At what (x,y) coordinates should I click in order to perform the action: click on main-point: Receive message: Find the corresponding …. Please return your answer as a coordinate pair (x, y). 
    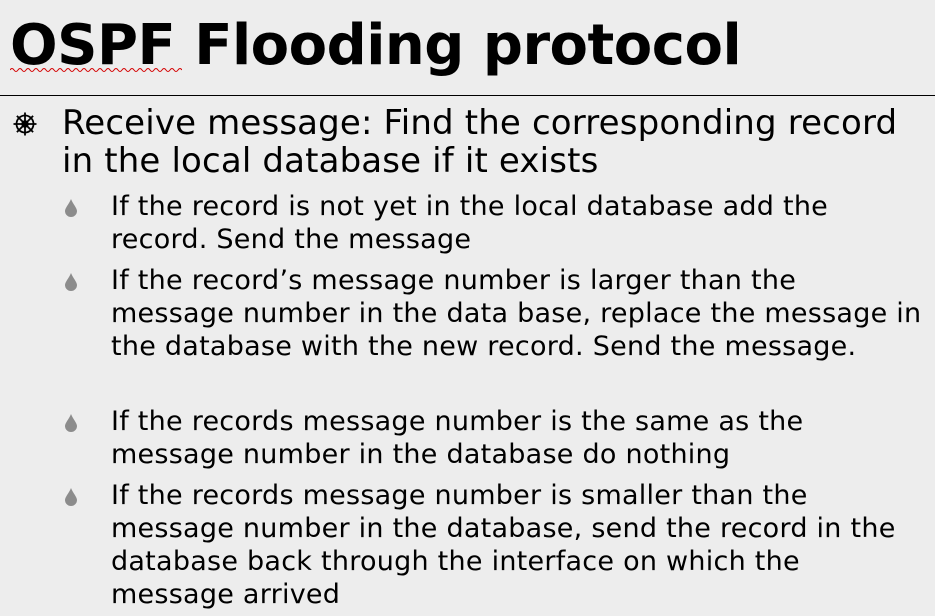
    Looking at the image, I should click on (480, 142).